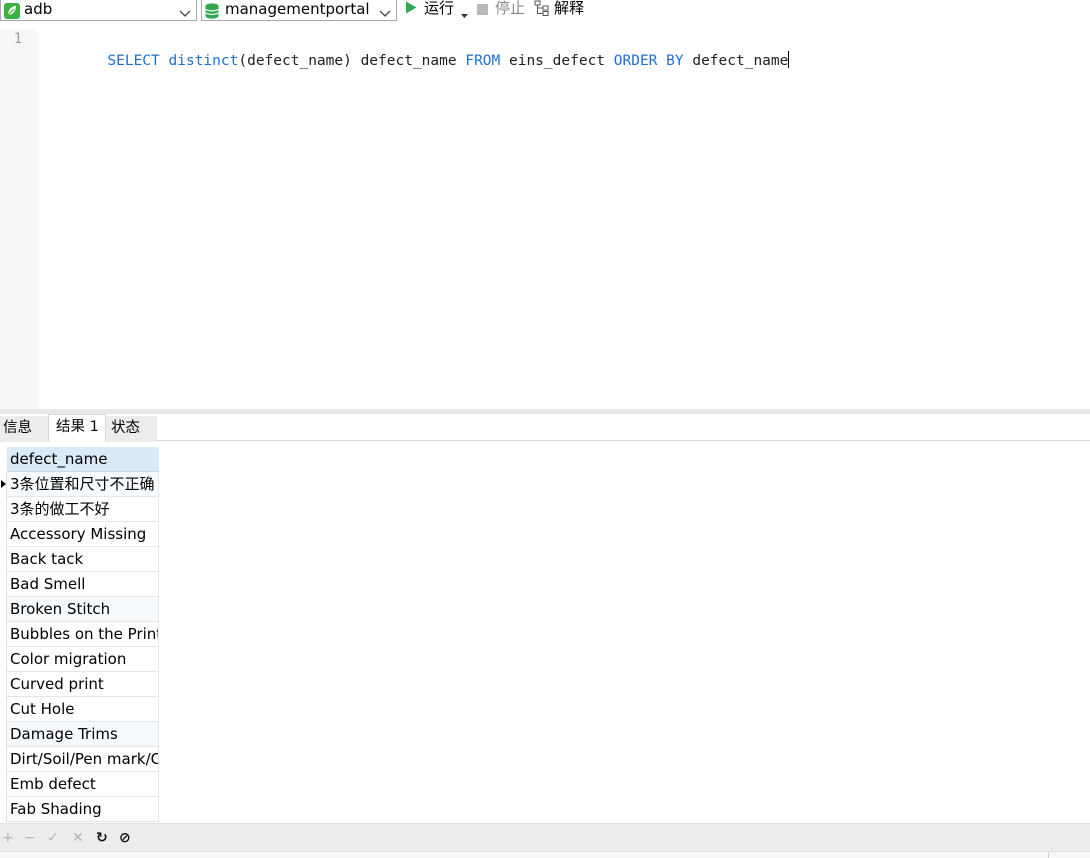  Describe the element at coordinates (510, 8) in the screenshot. I see `stop-label: 停止` at that location.